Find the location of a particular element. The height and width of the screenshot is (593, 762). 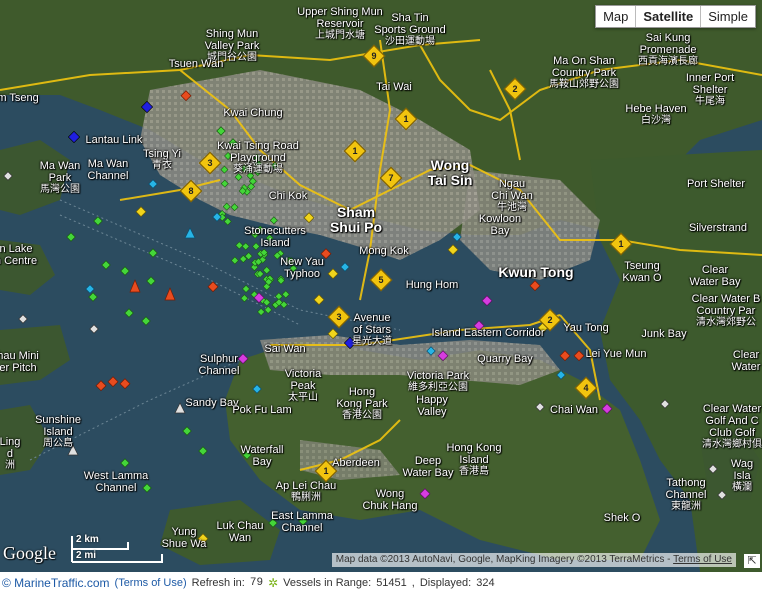

expand-icon: ⇱ is located at coordinates (752, 561).